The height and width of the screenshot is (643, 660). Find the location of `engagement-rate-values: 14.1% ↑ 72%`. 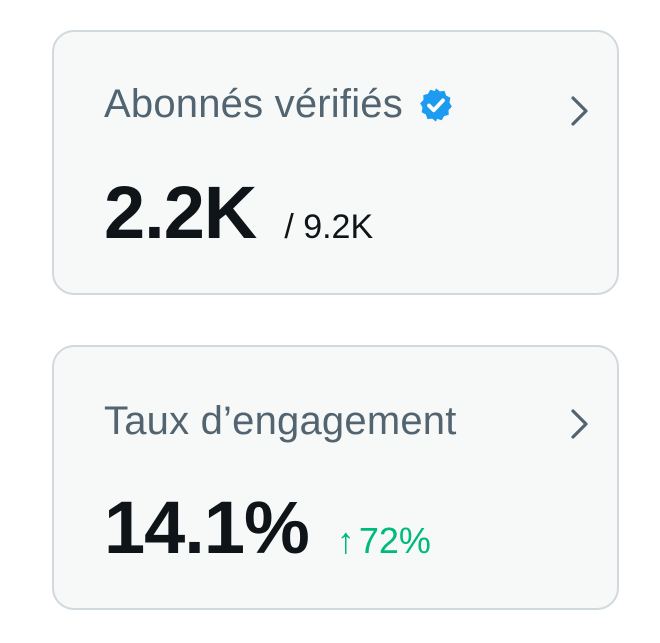

engagement-rate-values: 14.1% ↑ 72% is located at coordinates (267, 527).